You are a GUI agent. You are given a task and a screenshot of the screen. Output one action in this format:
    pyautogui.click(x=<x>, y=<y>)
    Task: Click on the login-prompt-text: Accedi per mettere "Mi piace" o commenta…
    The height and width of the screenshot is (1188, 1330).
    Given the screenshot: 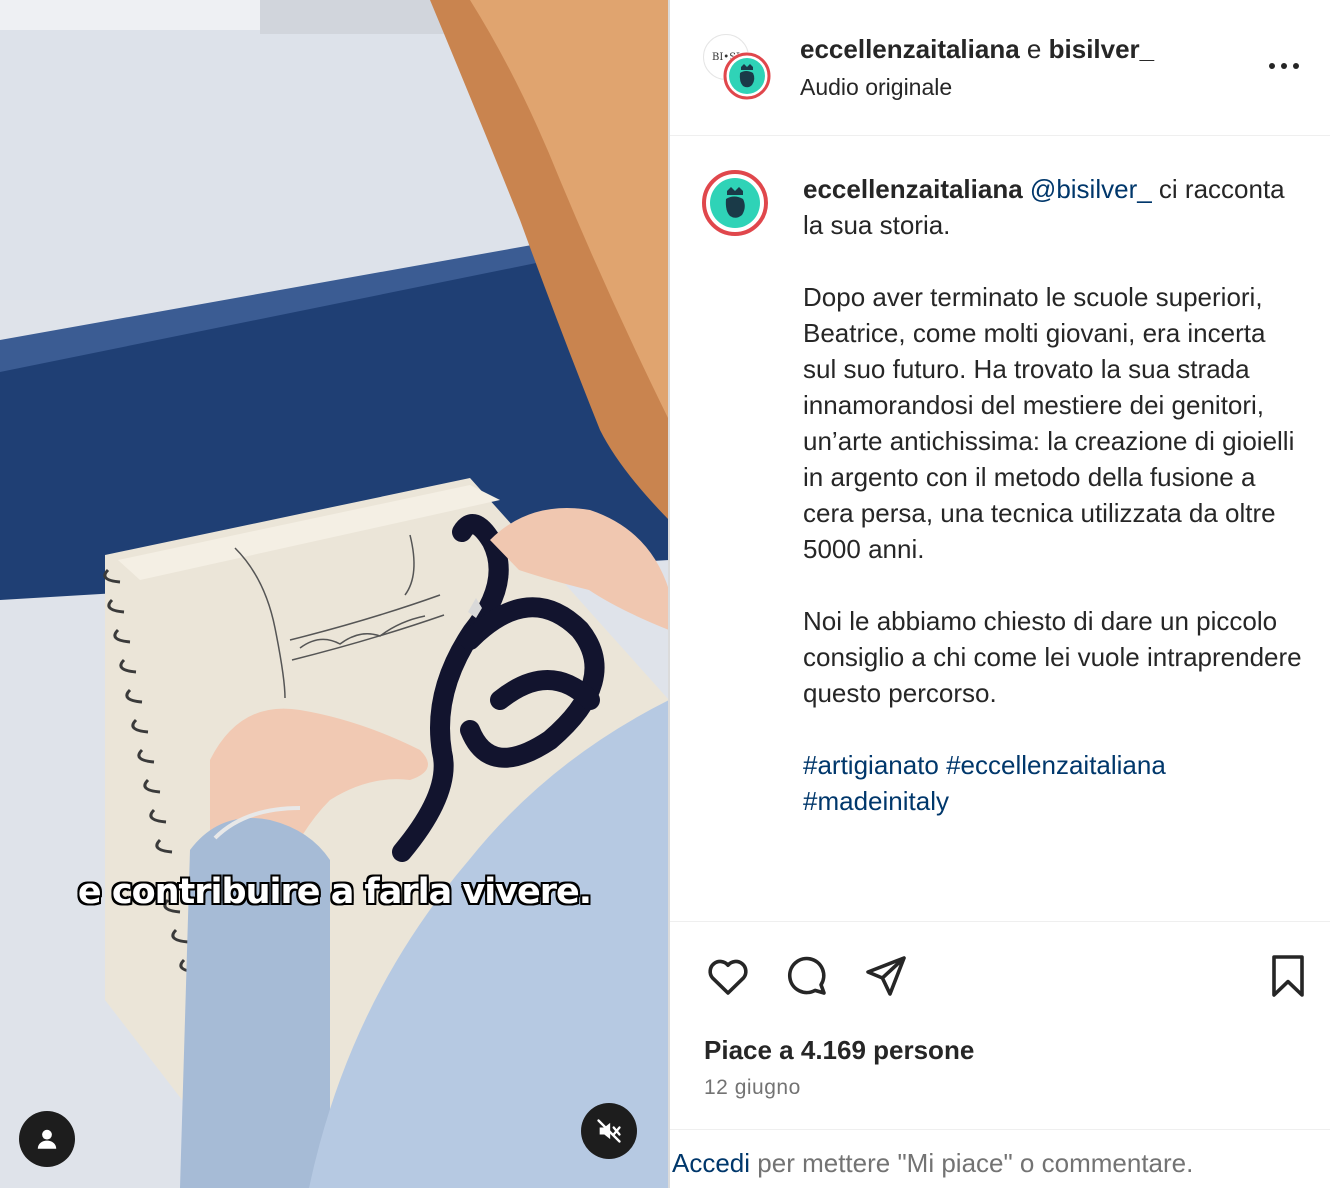 What is the action you would take?
    pyautogui.click(x=932, y=1163)
    